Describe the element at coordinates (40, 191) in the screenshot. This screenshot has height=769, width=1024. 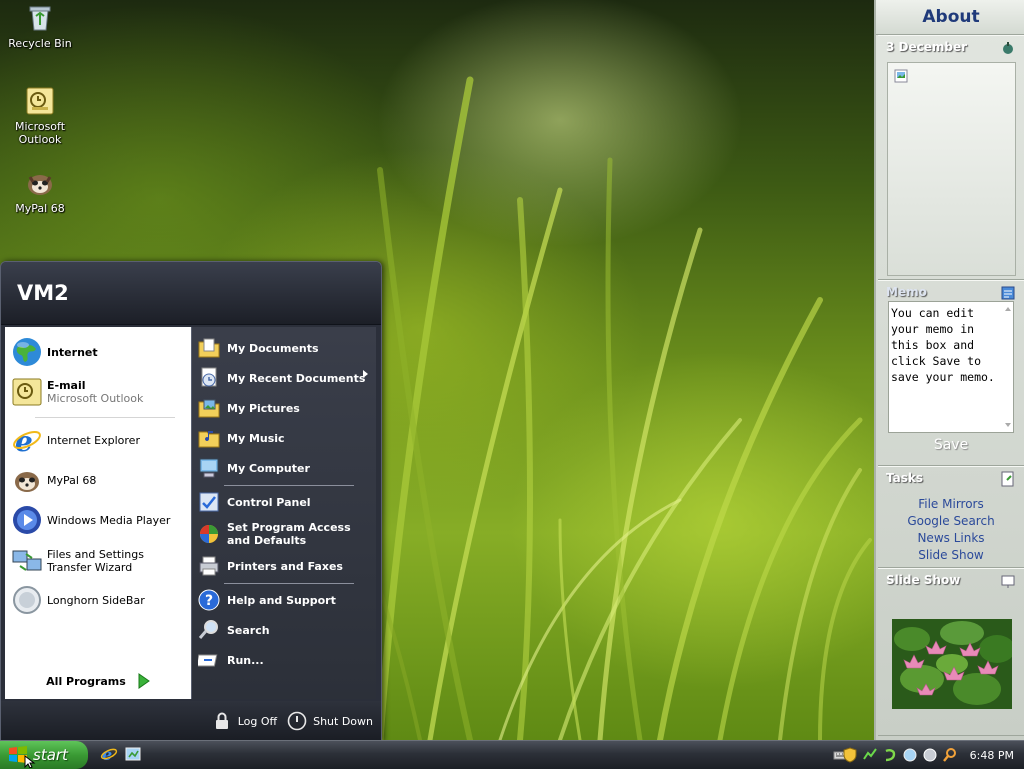
I see `desktop-icon-mypal: MyPal 68` at that location.